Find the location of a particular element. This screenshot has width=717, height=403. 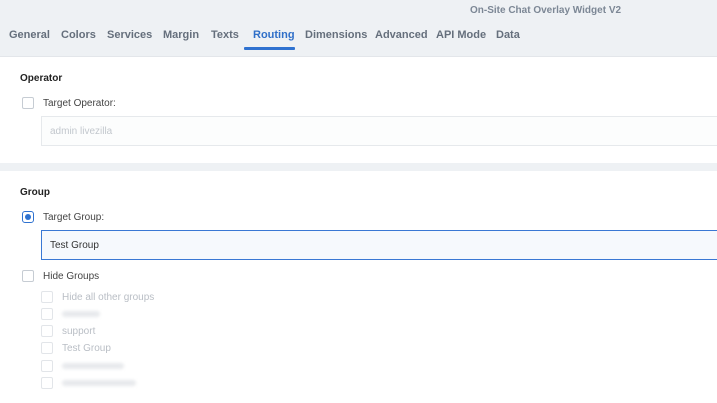

tab-texts: Texts is located at coordinates (225, 37).